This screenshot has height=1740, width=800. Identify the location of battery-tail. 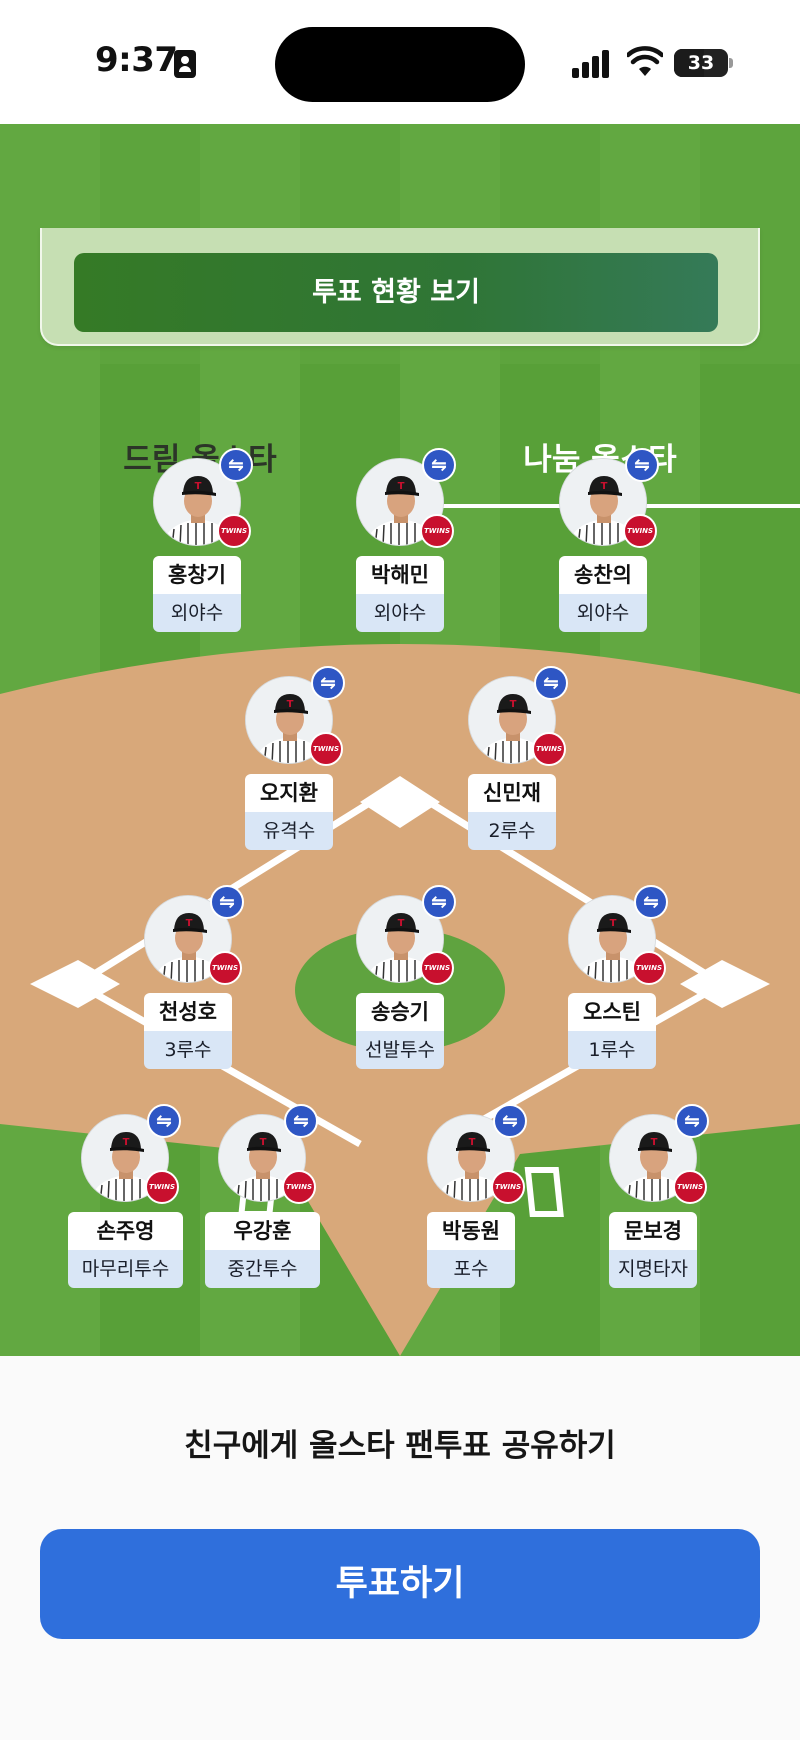
(731, 63).